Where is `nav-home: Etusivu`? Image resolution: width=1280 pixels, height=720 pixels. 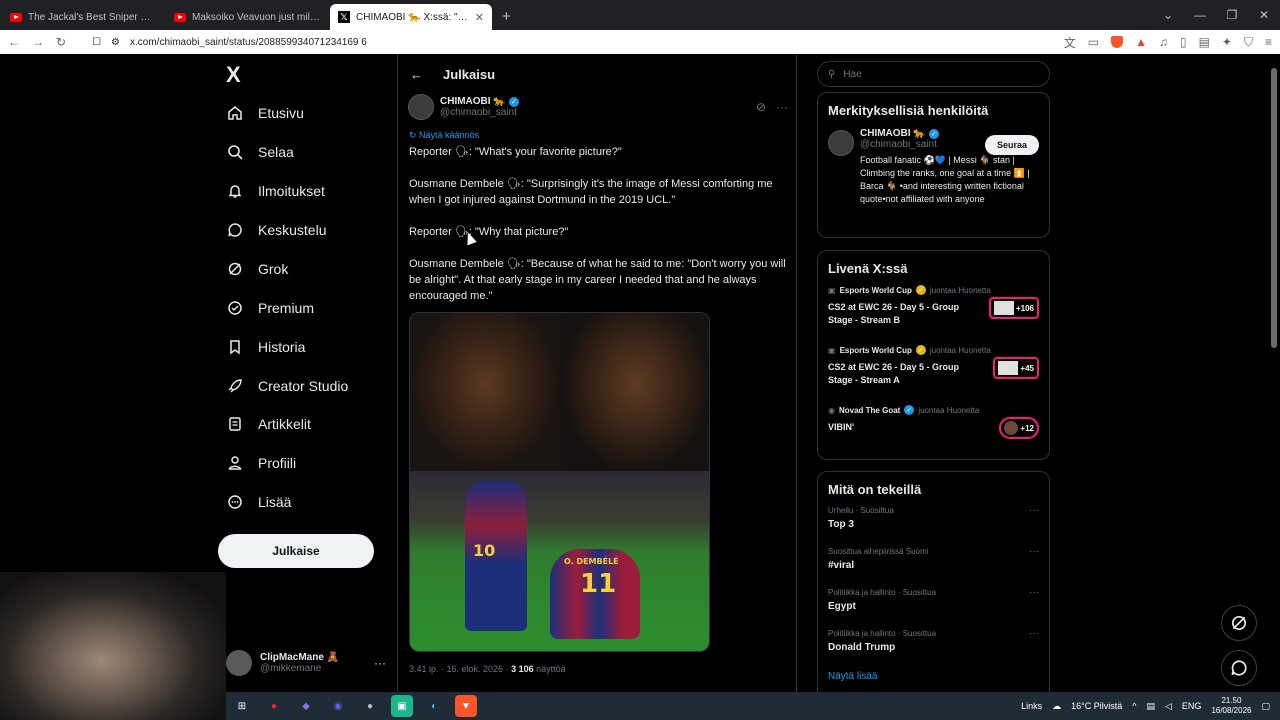 nav-home: Etusivu is located at coordinates (265, 113).